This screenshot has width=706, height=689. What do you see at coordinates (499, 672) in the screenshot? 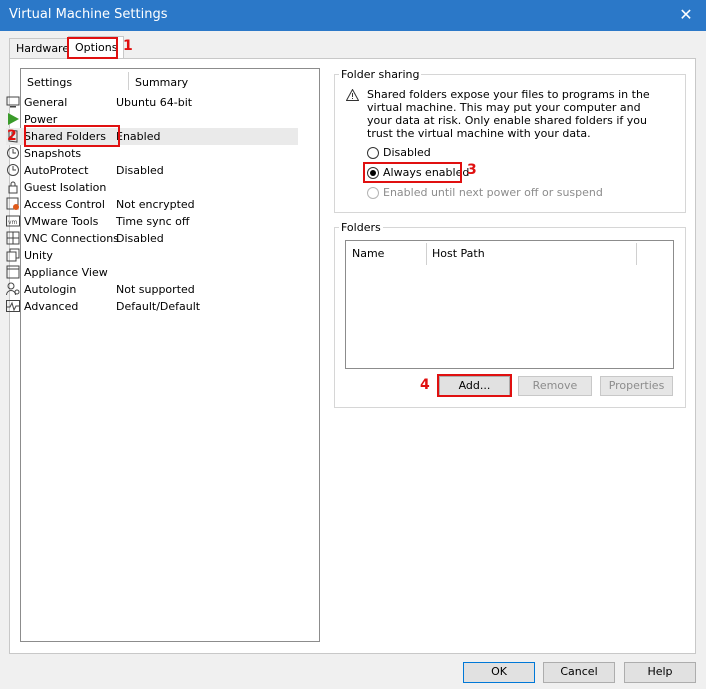
I see `ok-button: OK` at bounding box center [499, 672].